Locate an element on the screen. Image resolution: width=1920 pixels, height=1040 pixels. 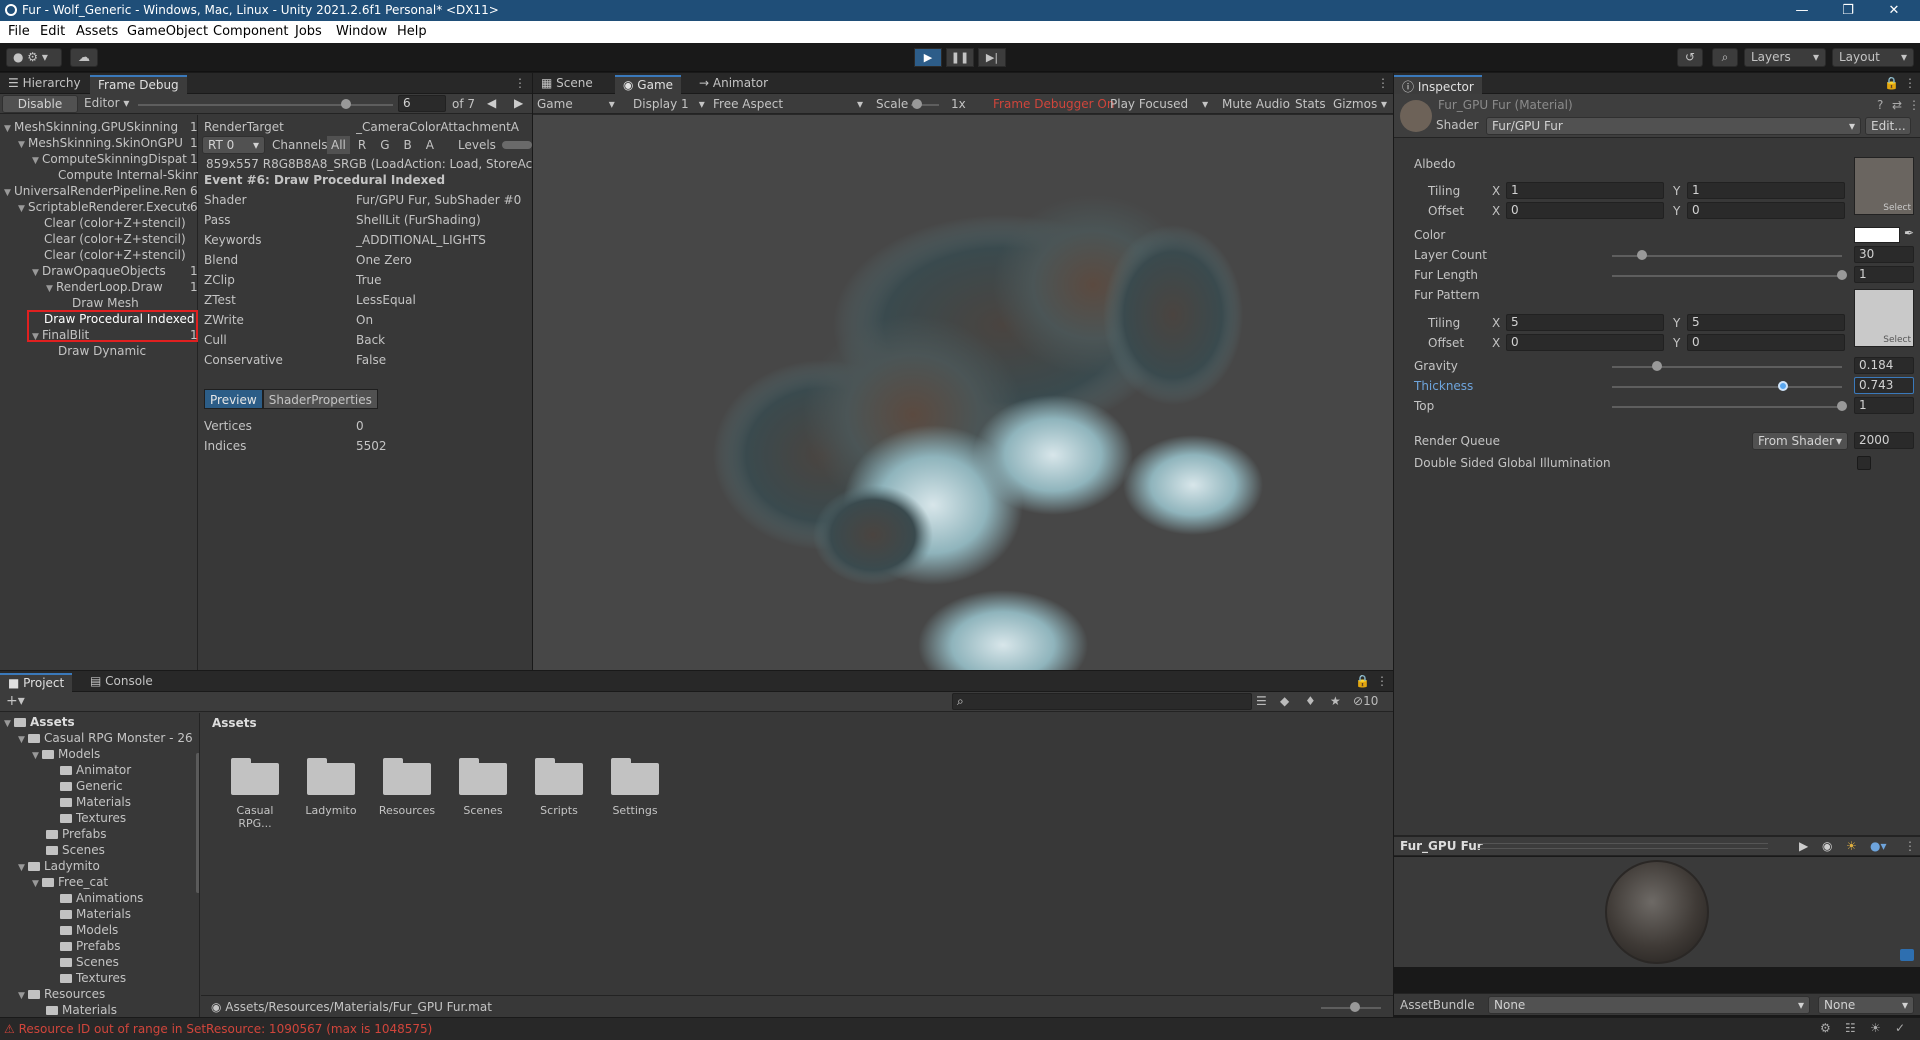
game-dropdown: Game ▾ is located at coordinates (576, 104).